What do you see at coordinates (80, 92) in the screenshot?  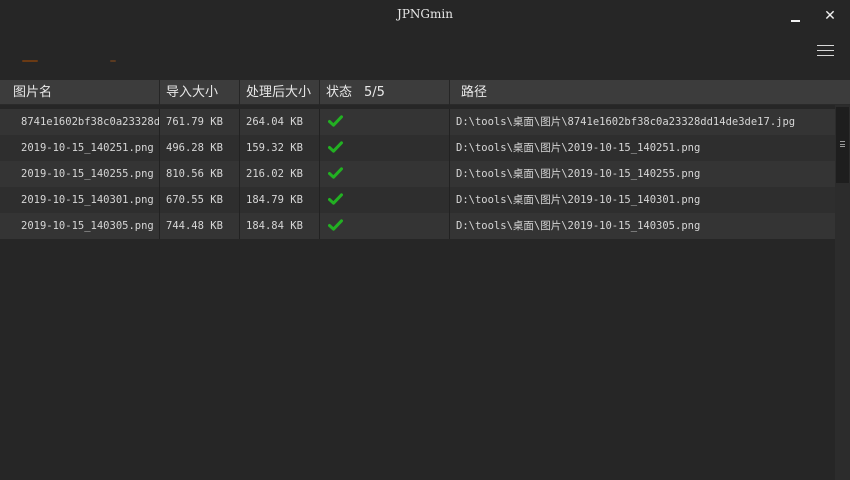 I see `column-header-name: 图片名` at bounding box center [80, 92].